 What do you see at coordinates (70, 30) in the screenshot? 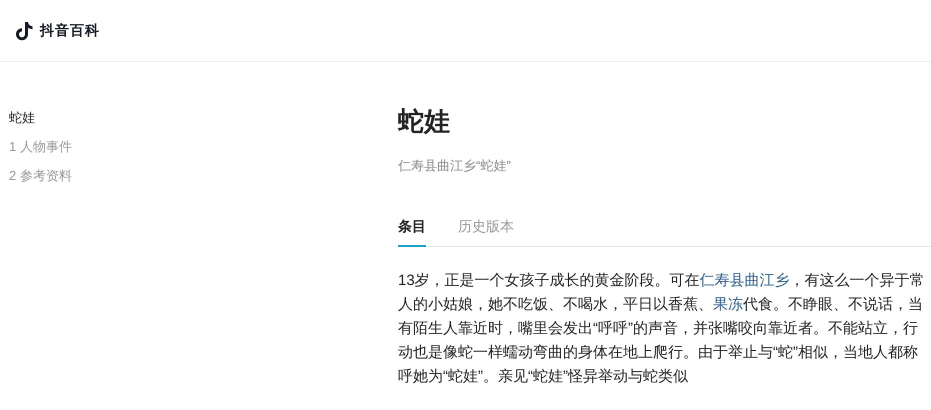
I see `logo-text: 抖音百科` at bounding box center [70, 30].